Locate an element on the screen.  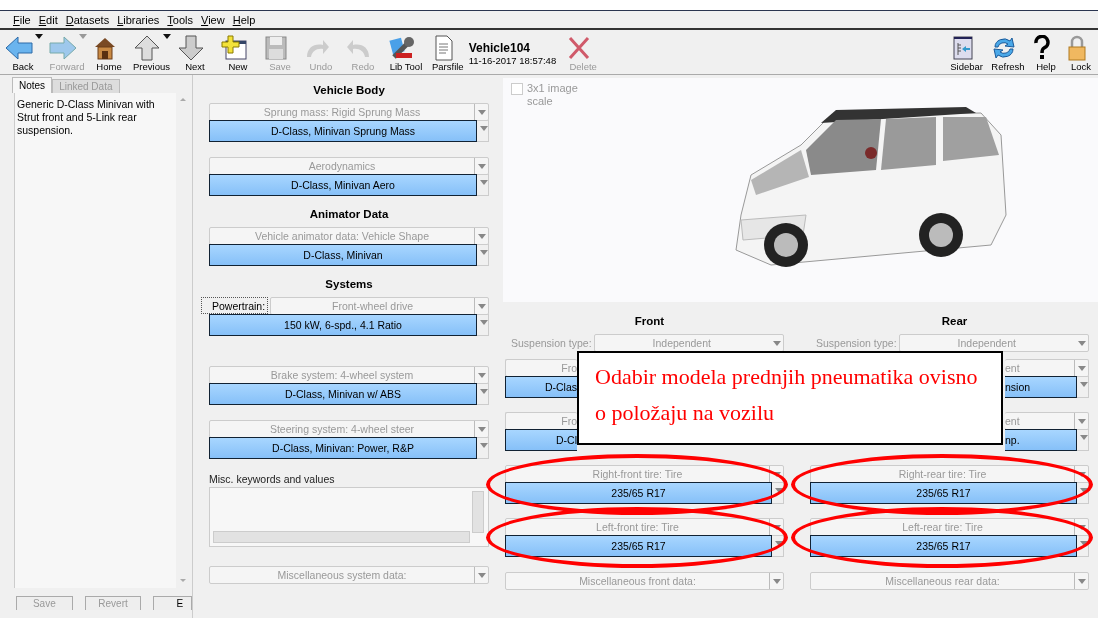
section-heading: Vehicle Body is located at coordinates (349, 90).